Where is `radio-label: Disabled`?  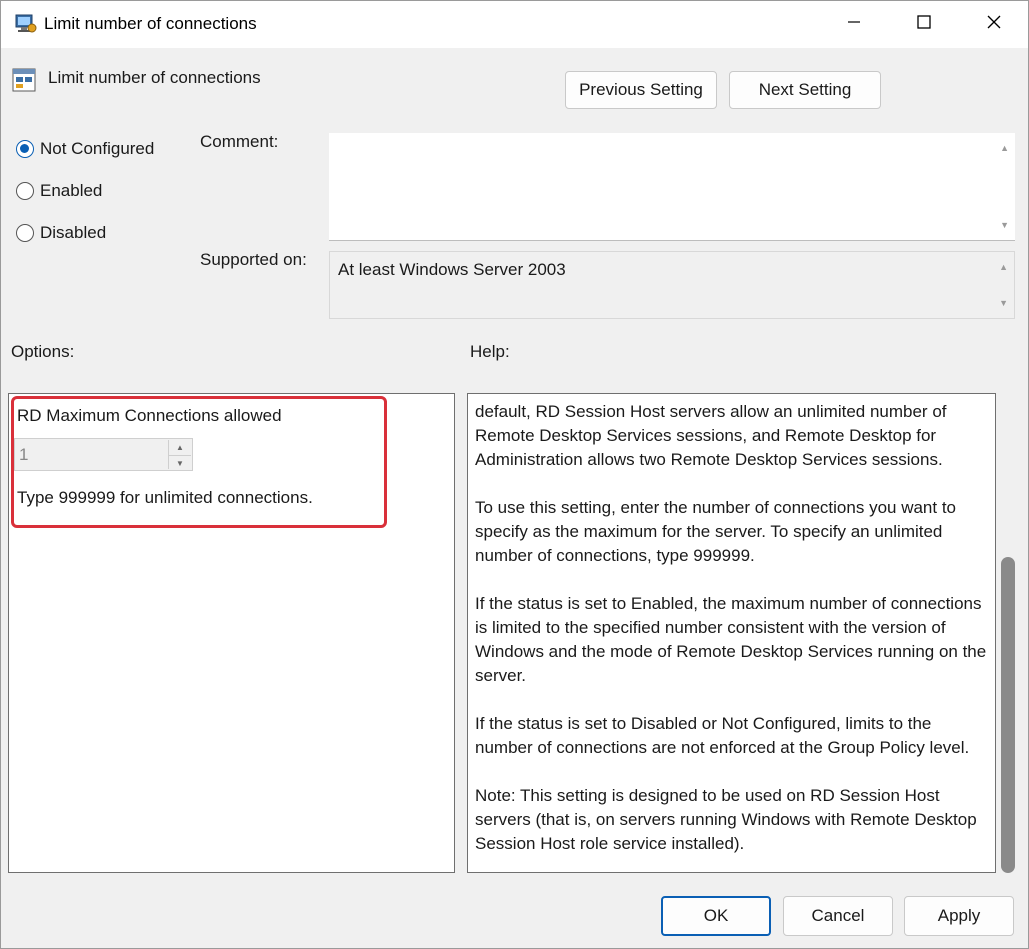
radio-label: Disabled is located at coordinates (73, 232).